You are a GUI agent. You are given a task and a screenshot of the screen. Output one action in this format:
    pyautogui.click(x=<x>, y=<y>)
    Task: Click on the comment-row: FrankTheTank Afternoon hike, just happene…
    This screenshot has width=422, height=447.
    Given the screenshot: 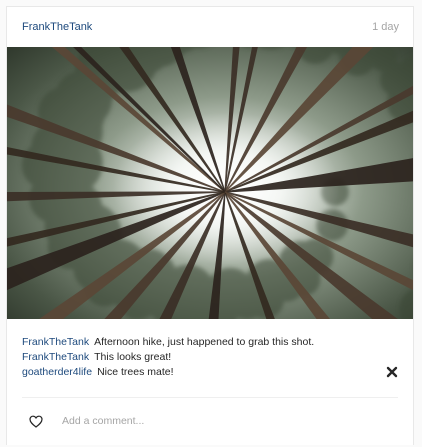 What is the action you would take?
    pyautogui.click(x=211, y=342)
    